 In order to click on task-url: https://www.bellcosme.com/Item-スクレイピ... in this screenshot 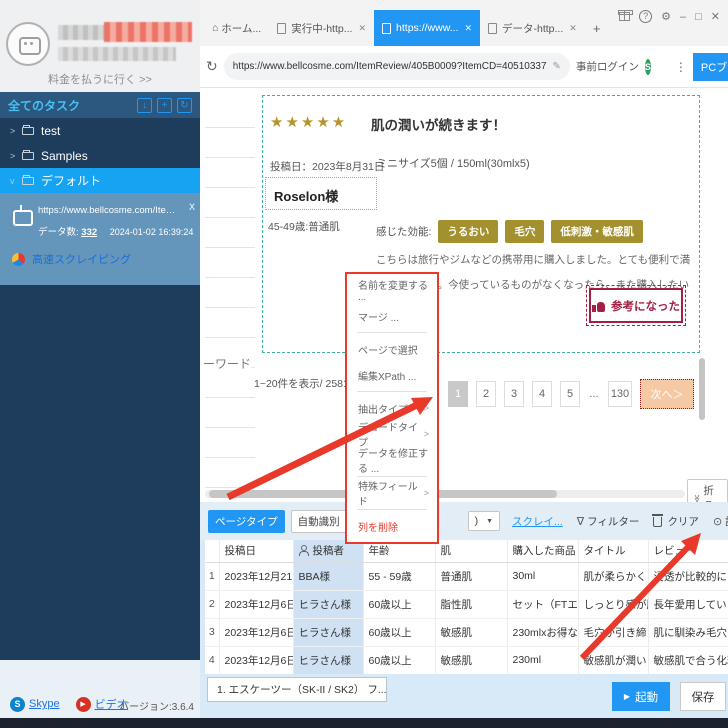, I will do `click(109, 209)`.